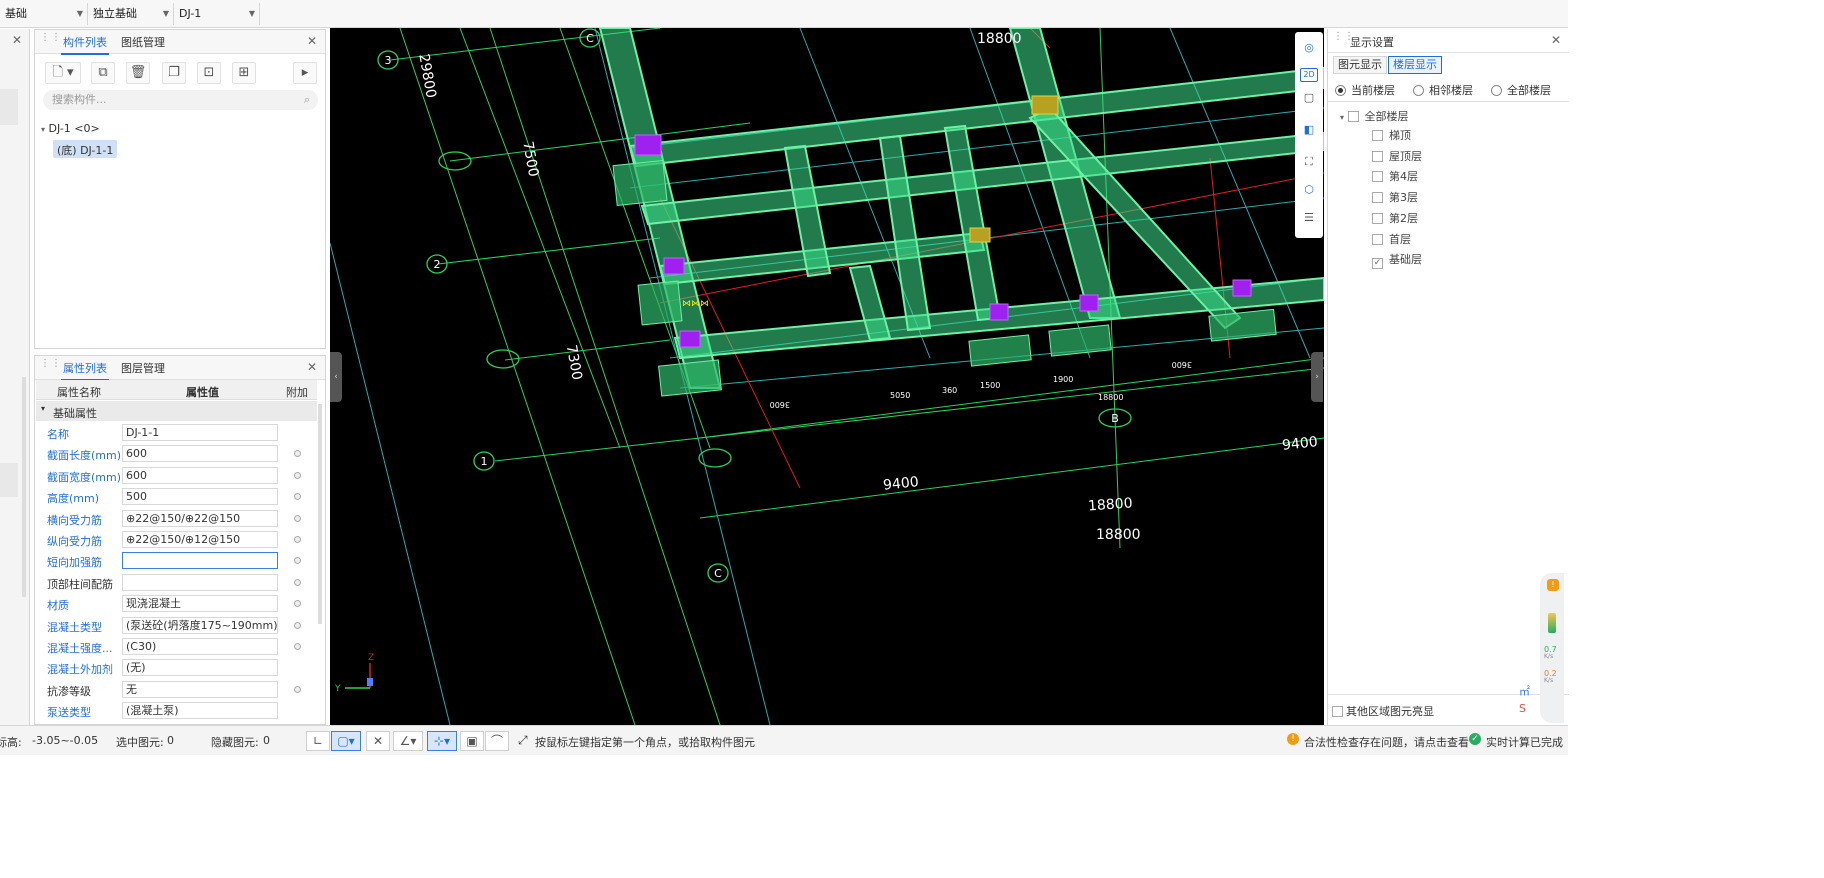 This screenshot has width=1824, height=878. Describe the element at coordinates (200, 497) in the screenshot. I see `property-value-input: 500` at that location.